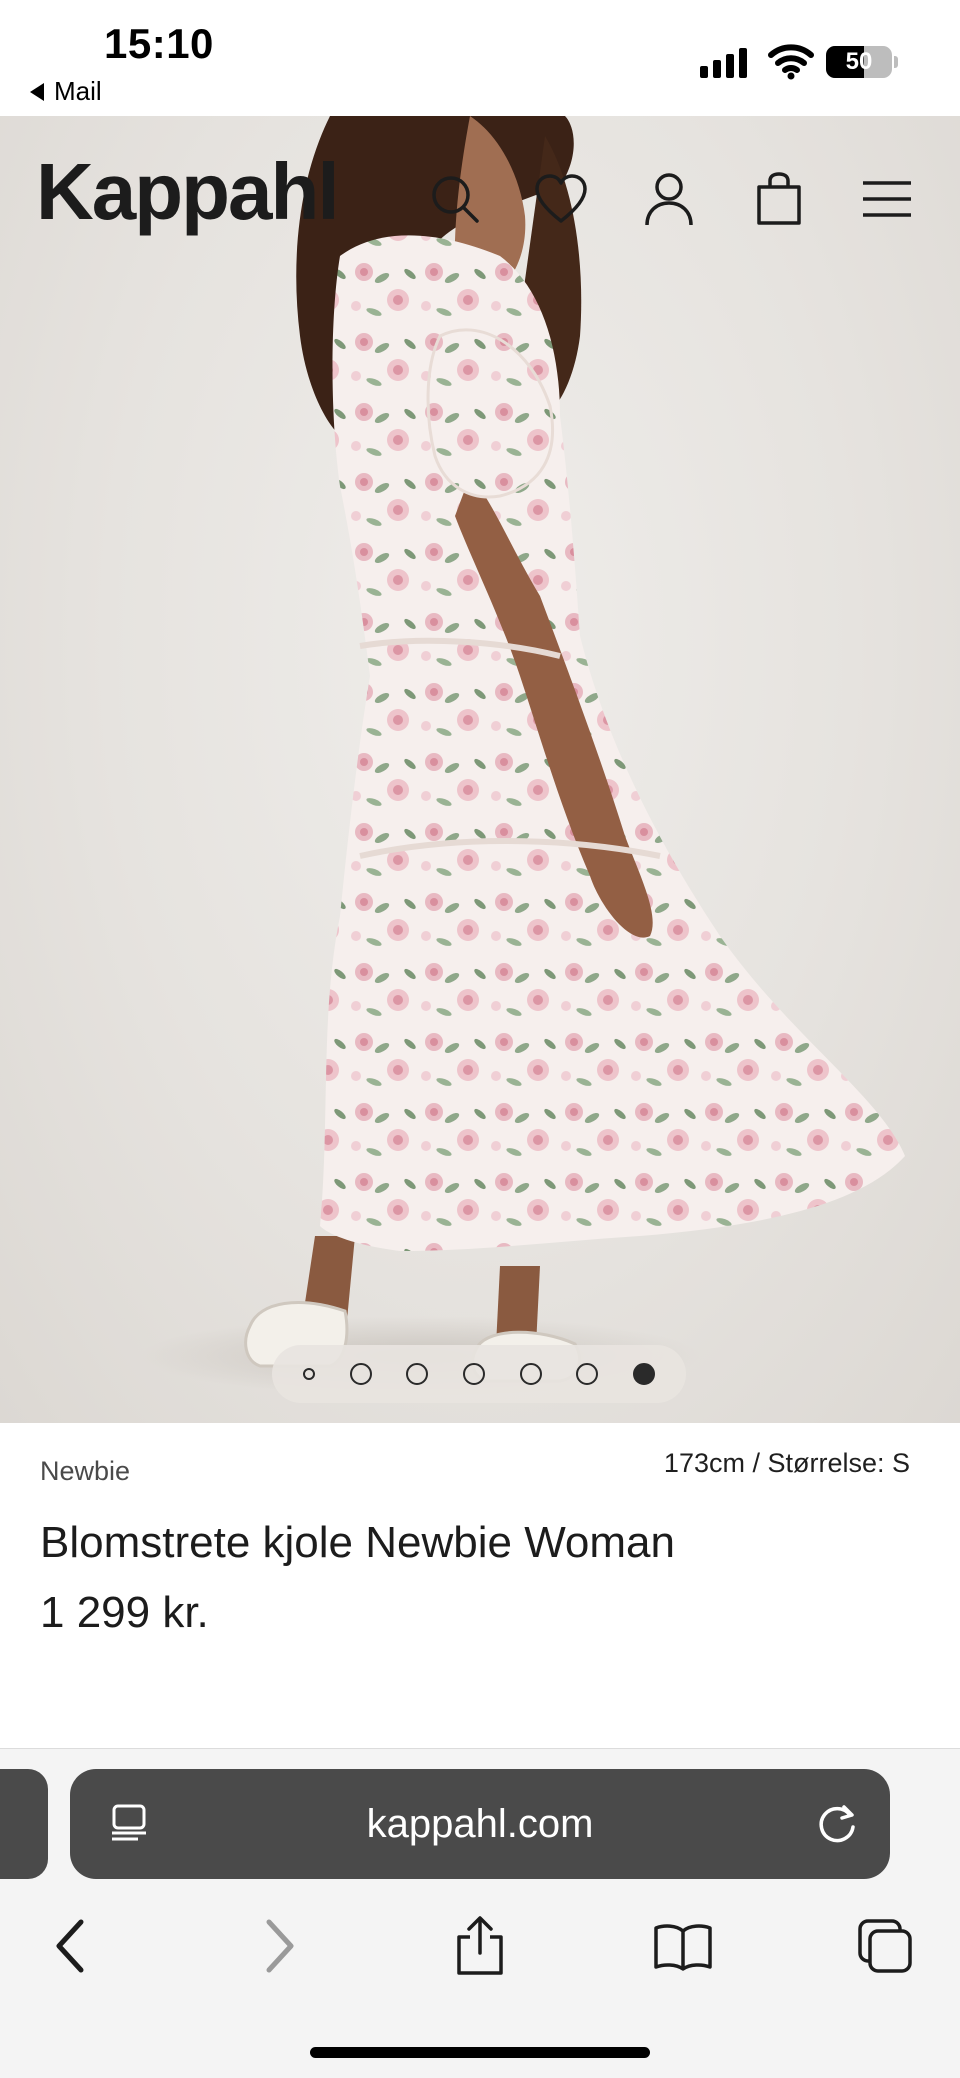  What do you see at coordinates (561, 199) in the screenshot?
I see `heart-icon` at bounding box center [561, 199].